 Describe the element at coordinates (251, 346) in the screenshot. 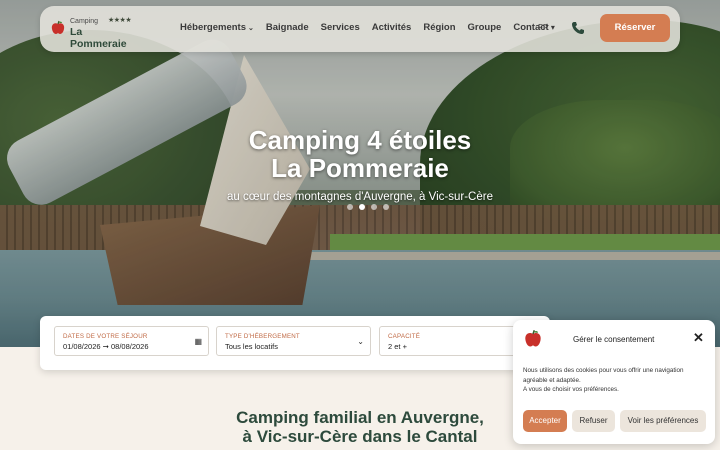

I see `accommodation-type-value: Tous les locatifs` at that location.